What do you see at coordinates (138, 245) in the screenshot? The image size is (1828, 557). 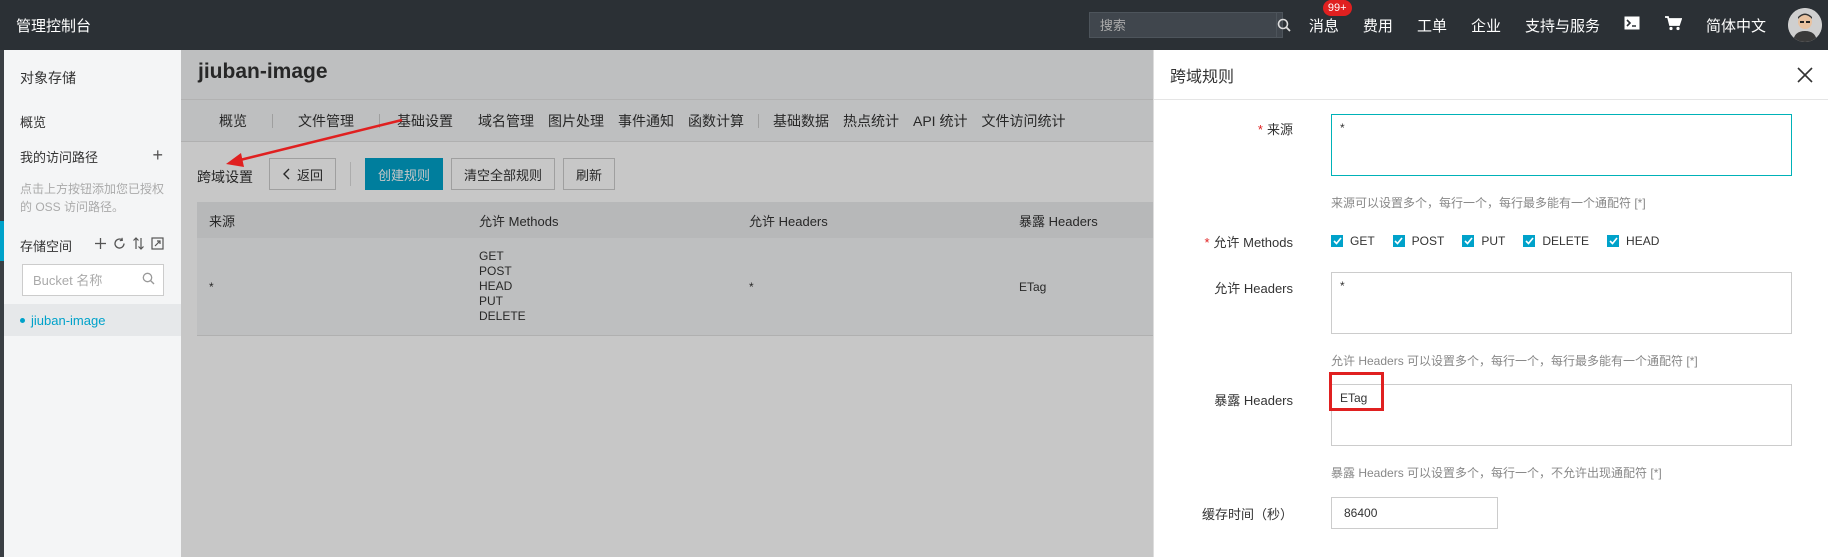 I see `sort-icon` at bounding box center [138, 245].